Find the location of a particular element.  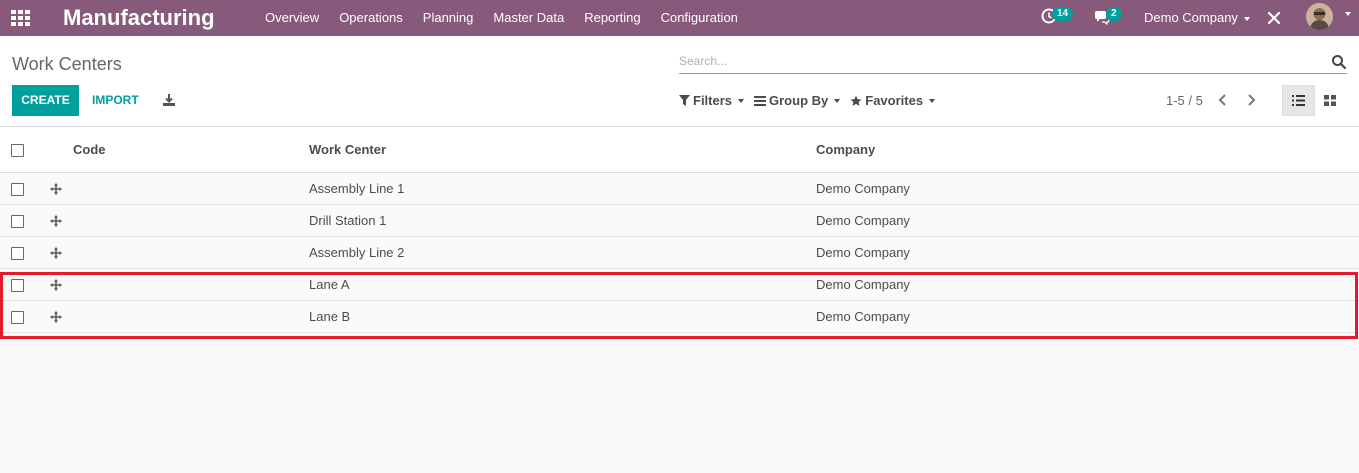

column-header-company: Company is located at coordinates (1087, 150).